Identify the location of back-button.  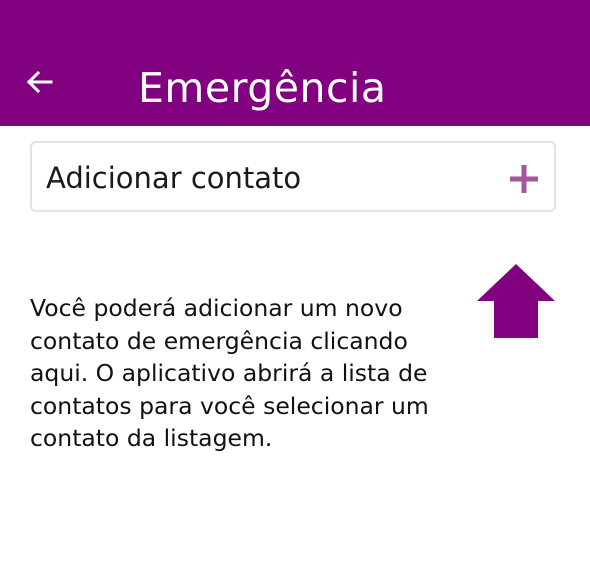
(39, 82).